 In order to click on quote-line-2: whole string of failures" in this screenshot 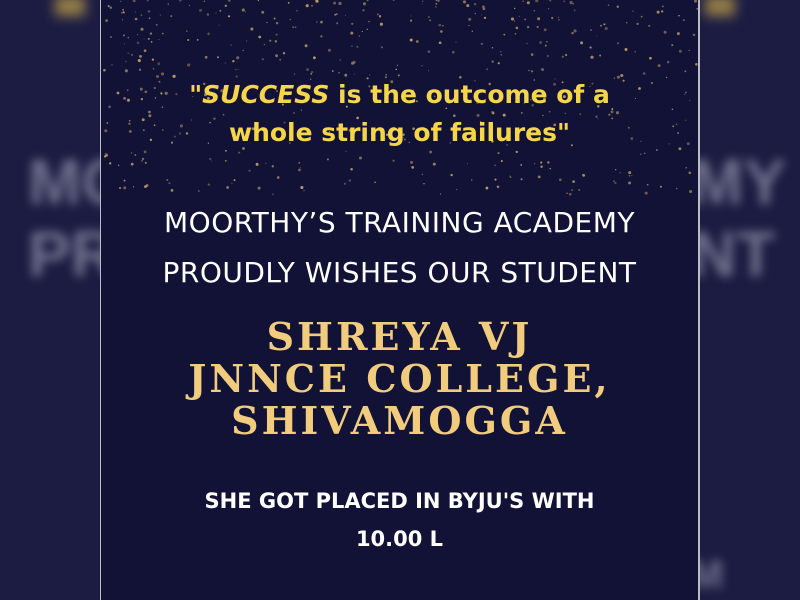, I will do `click(399, 132)`.